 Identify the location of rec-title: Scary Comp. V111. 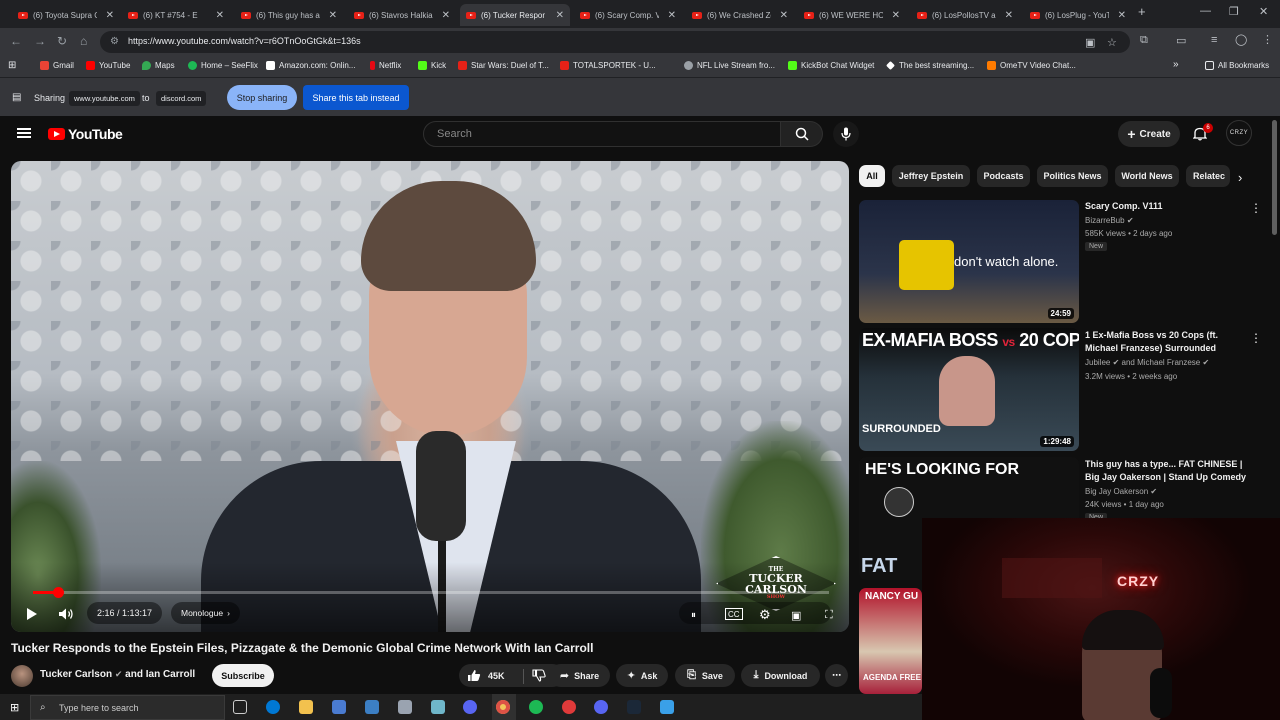
(1165, 206).